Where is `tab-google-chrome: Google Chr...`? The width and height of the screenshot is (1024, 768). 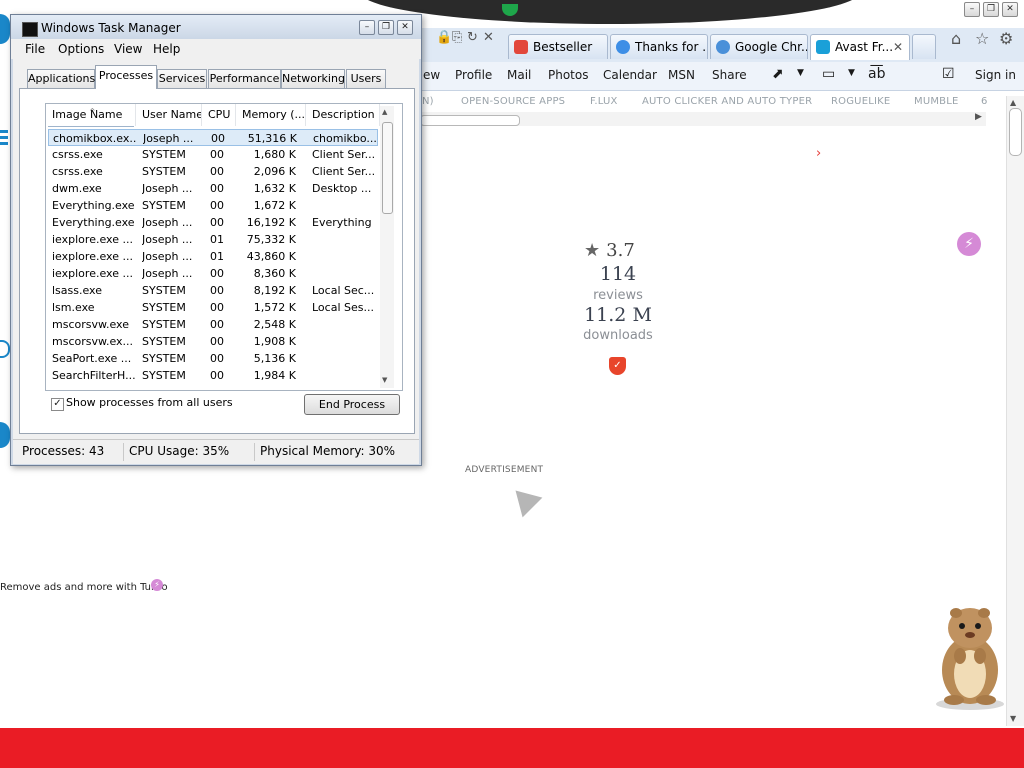 tab-google-chrome: Google Chr... is located at coordinates (759, 46).